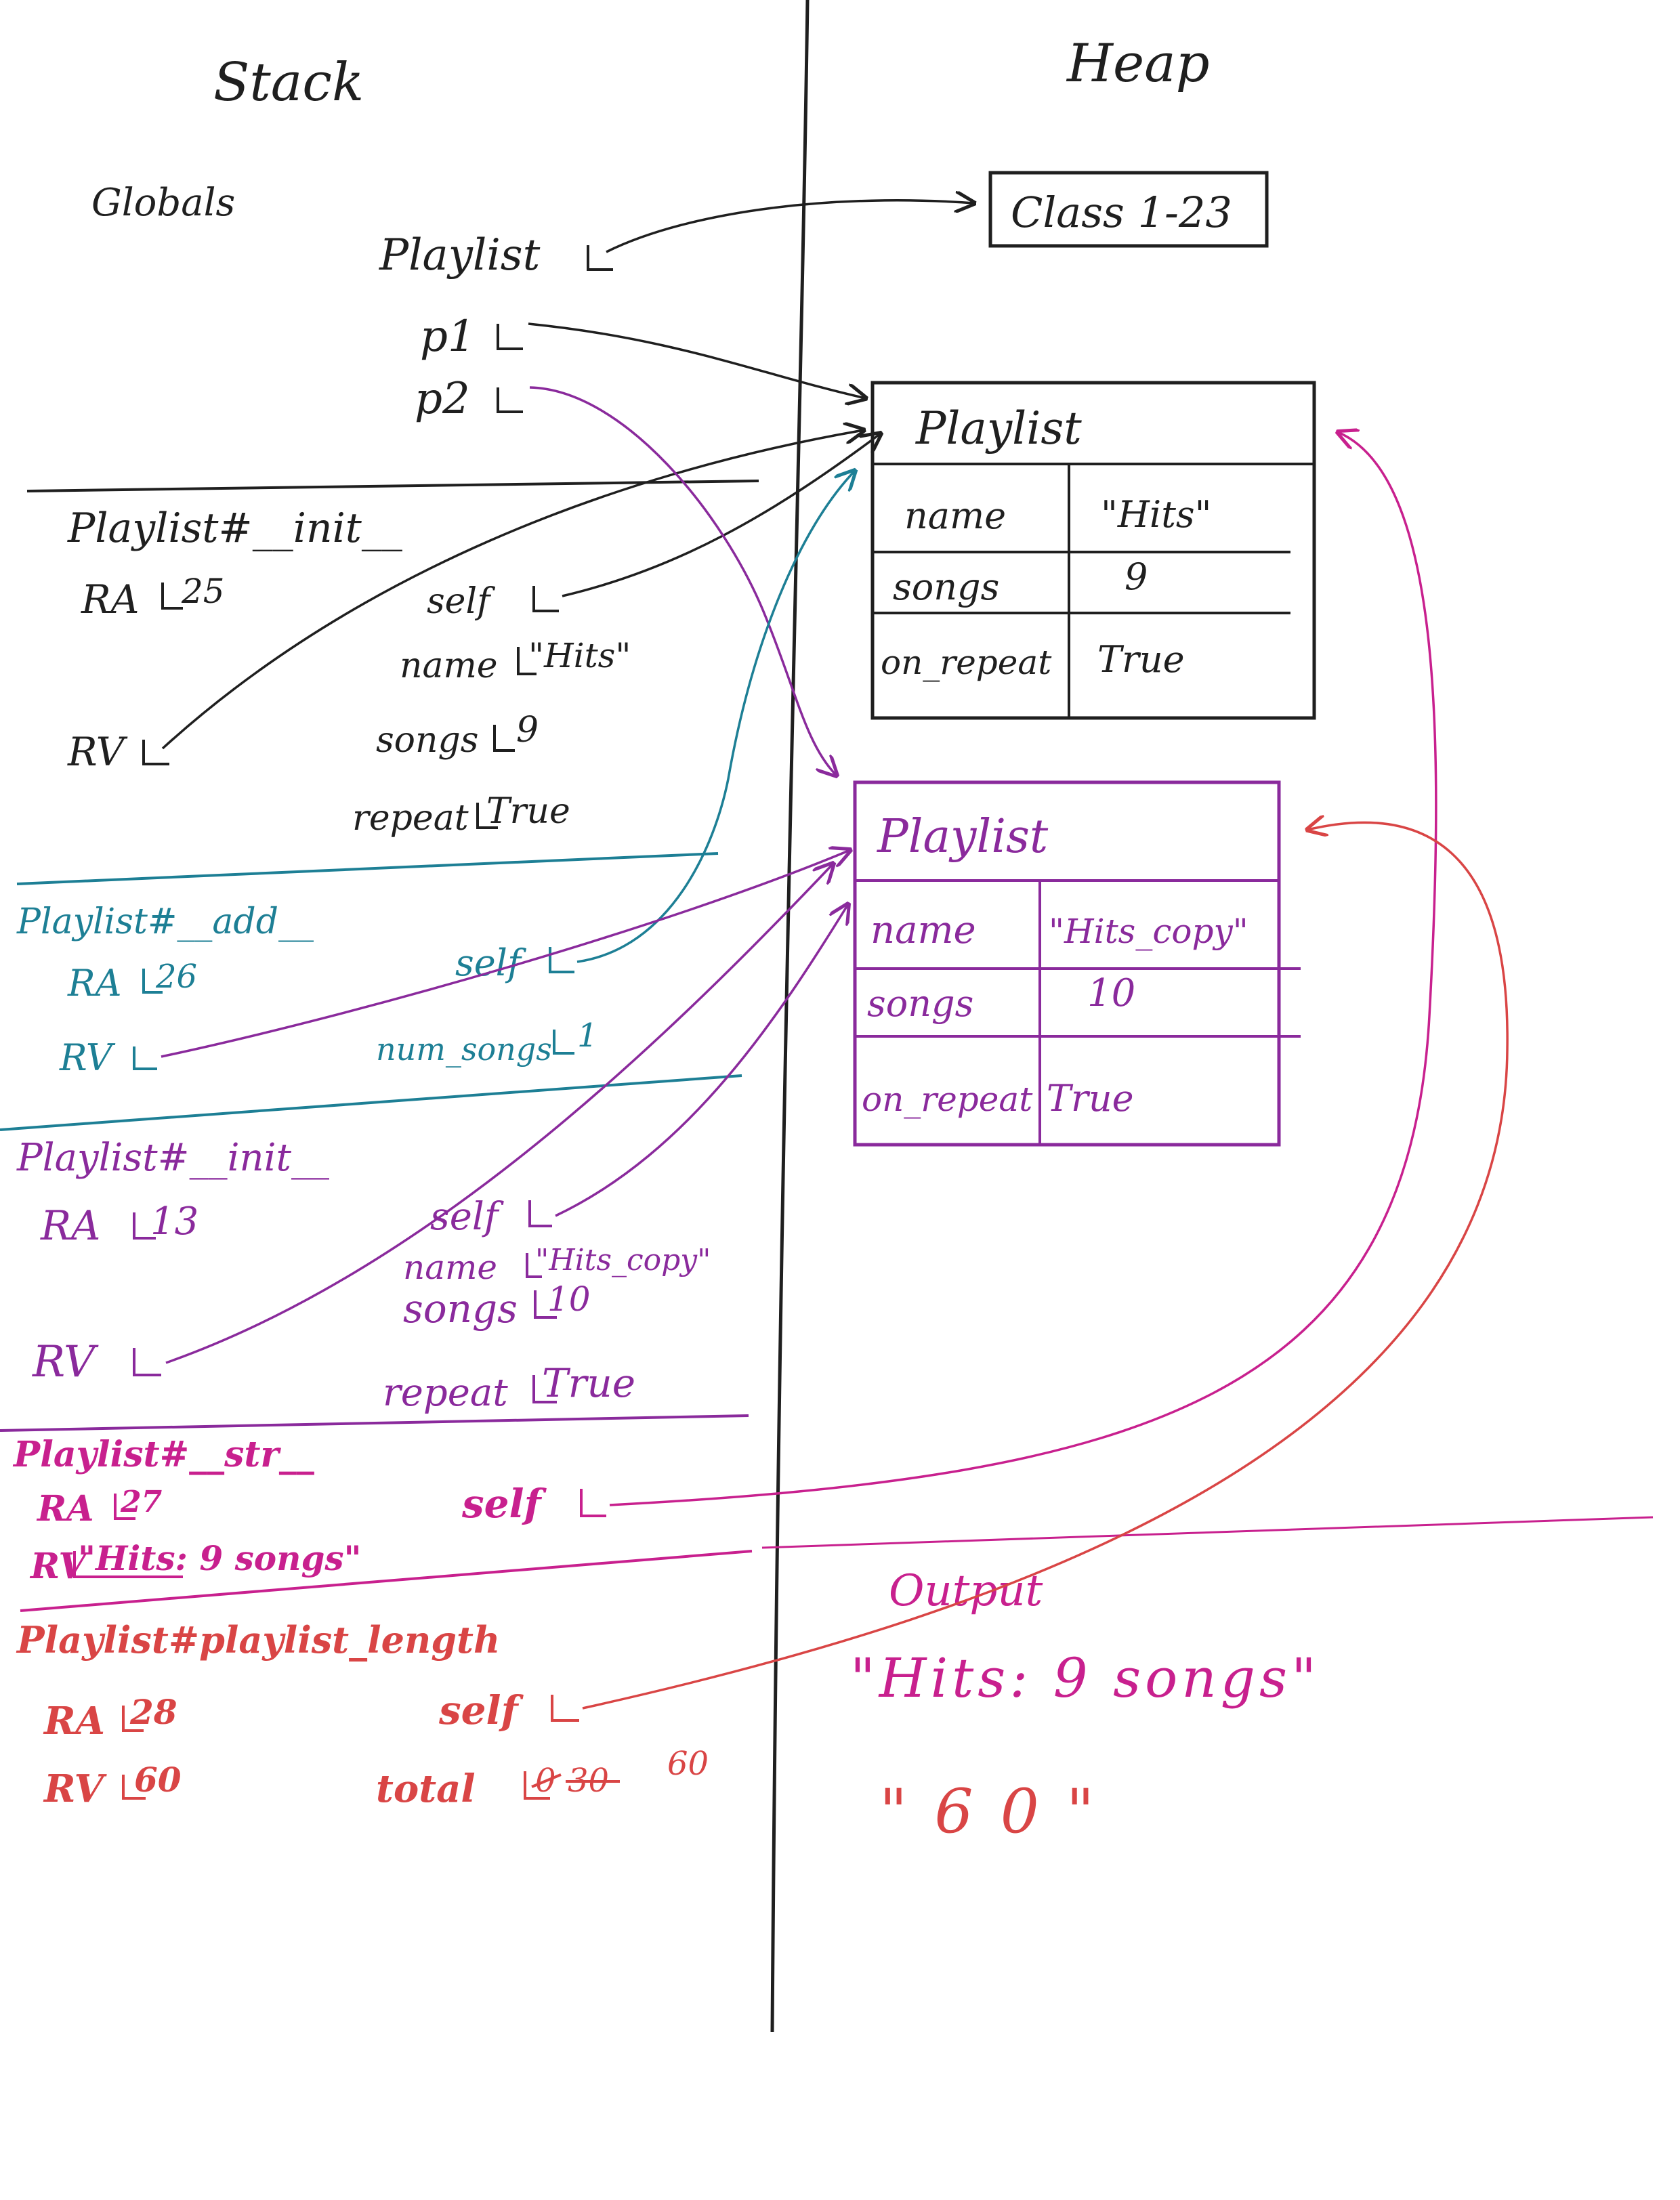 This screenshot has width=1680, height=2200. Describe the element at coordinates (445, 1393) in the screenshot. I see `frame3-repeat-label: repeat` at that location.